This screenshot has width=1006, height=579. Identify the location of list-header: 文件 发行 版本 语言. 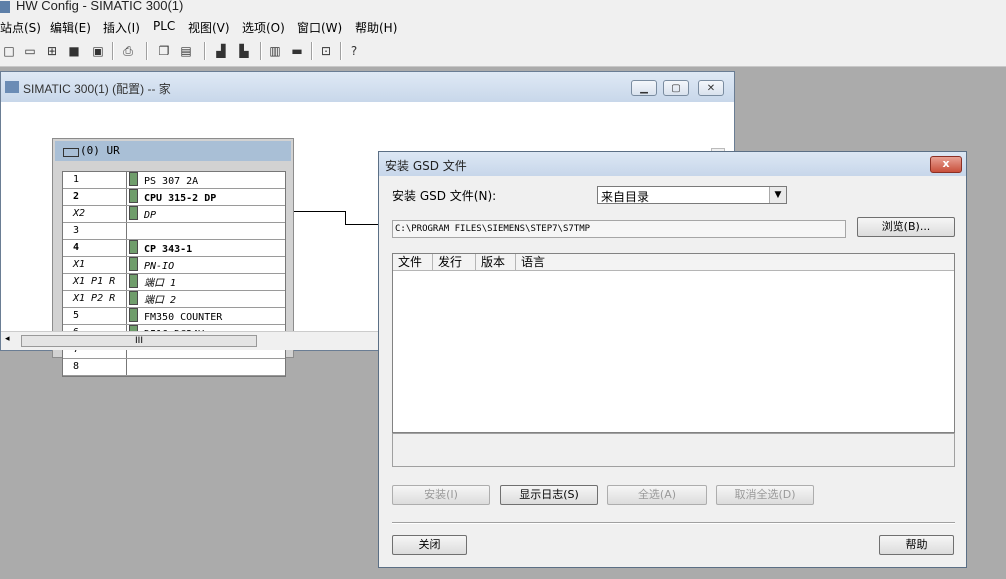
(673, 262).